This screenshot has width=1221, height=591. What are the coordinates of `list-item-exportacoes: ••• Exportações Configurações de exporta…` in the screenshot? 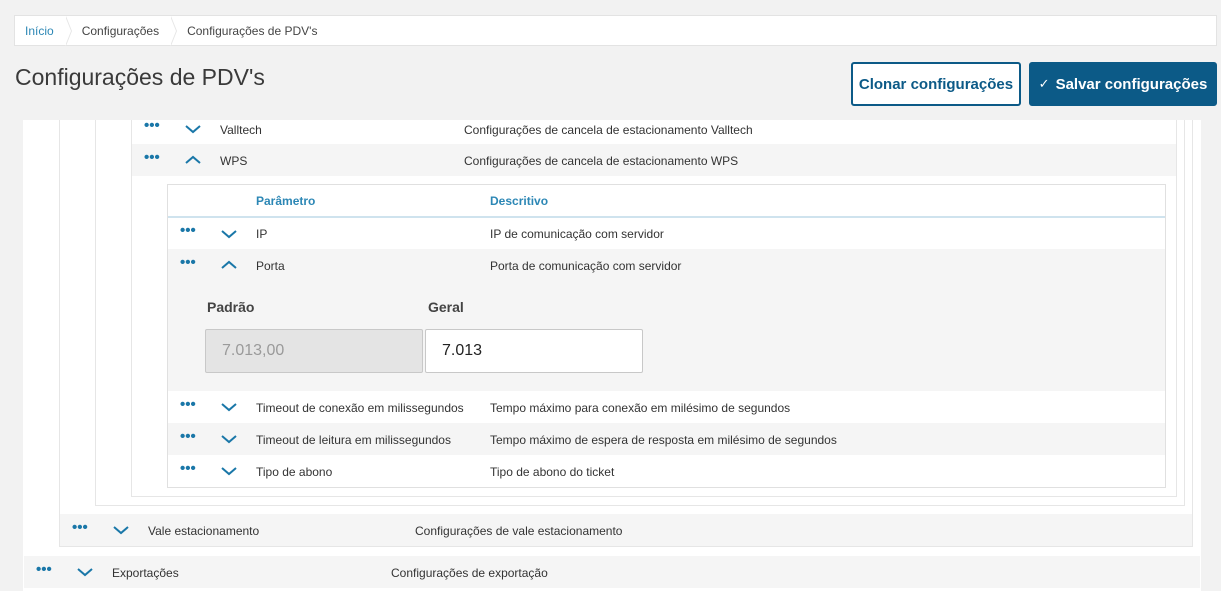 It's located at (612, 572).